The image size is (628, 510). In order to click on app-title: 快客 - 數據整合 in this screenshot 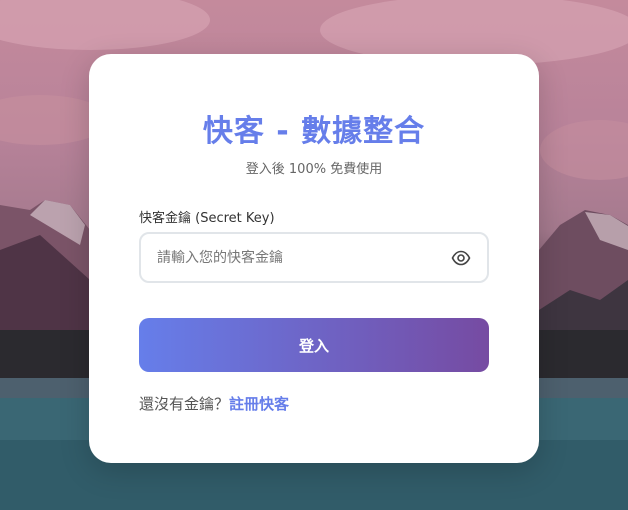, I will do `click(314, 131)`.